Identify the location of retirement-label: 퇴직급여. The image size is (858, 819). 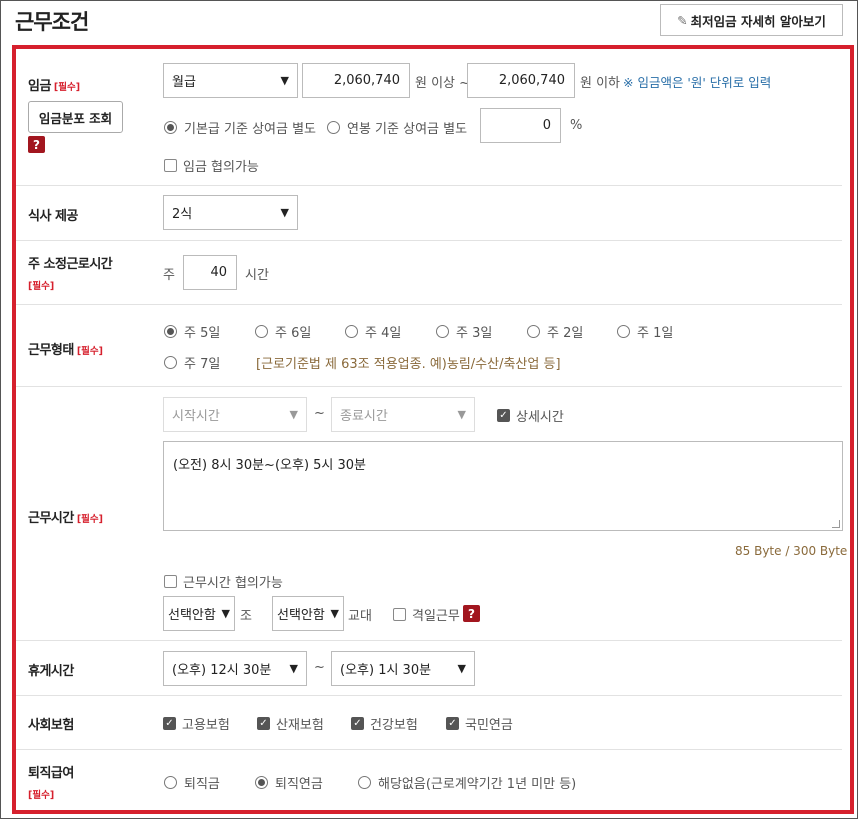
(51, 773).